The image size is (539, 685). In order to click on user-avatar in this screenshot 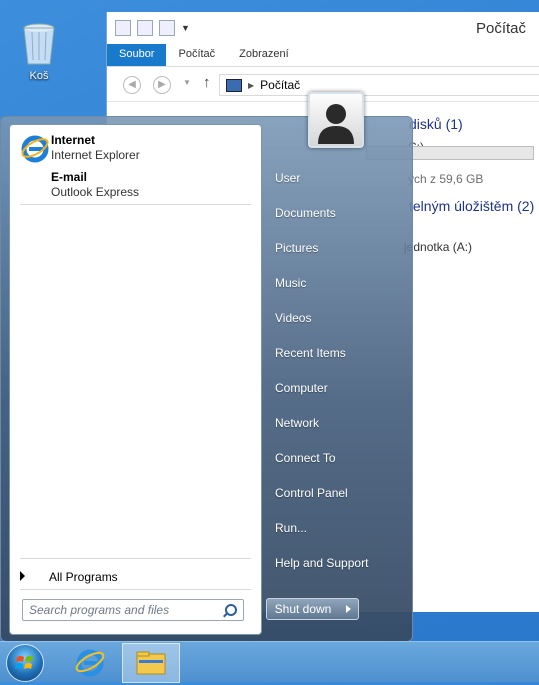, I will do `click(336, 120)`.